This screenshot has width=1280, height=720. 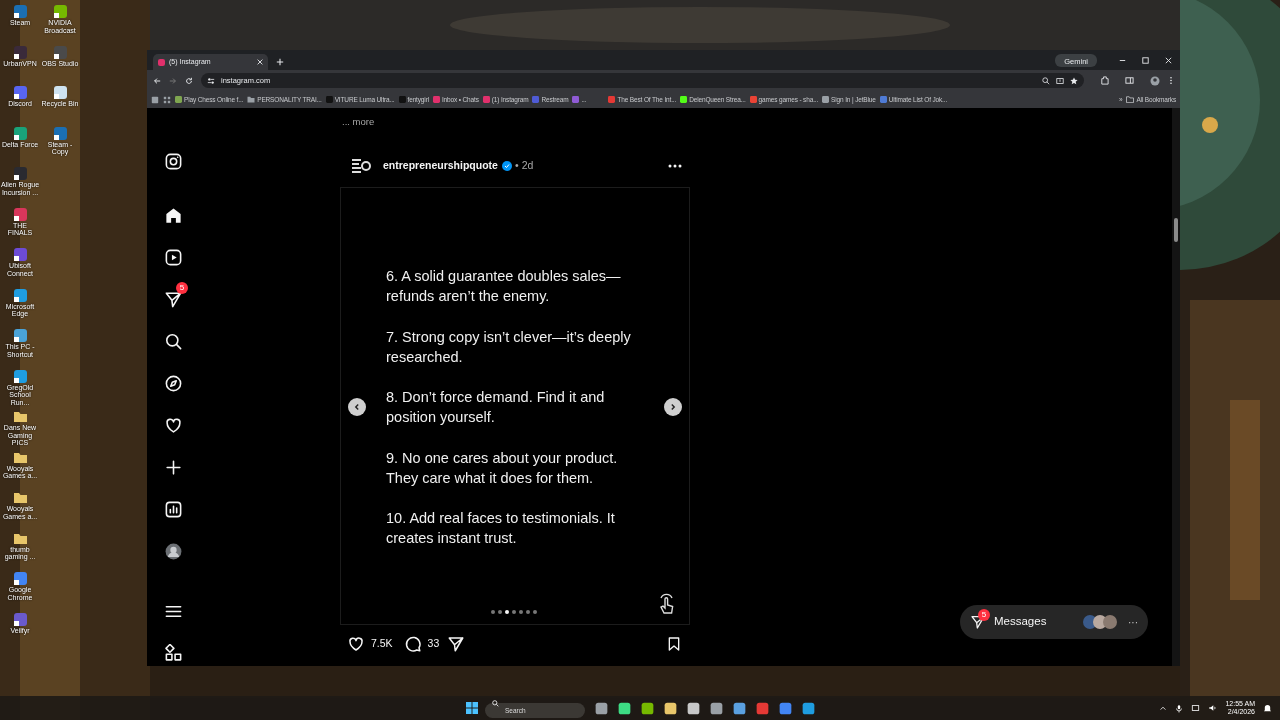 I want to click on slide-text: 7. Strong copy isn’t clever—it’s deeply researched., so click(x=508, y=347).